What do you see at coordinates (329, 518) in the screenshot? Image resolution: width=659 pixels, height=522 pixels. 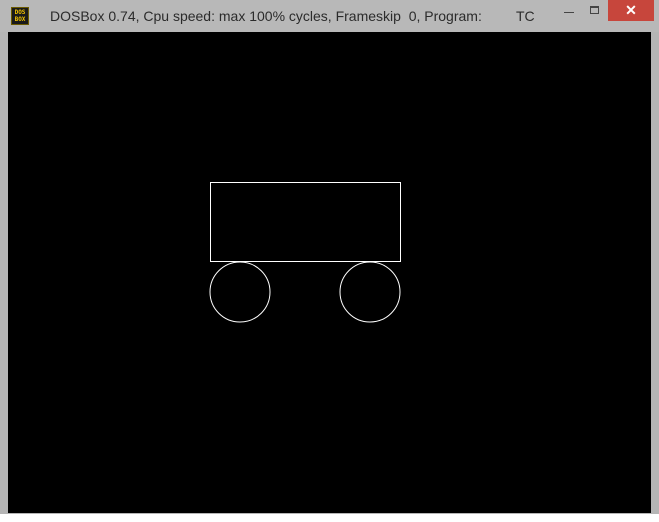 I see `background-strip` at bounding box center [329, 518].